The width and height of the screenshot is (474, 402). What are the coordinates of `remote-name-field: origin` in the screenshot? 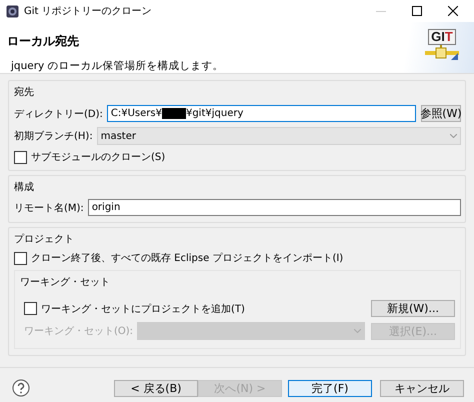 It's located at (274, 207).